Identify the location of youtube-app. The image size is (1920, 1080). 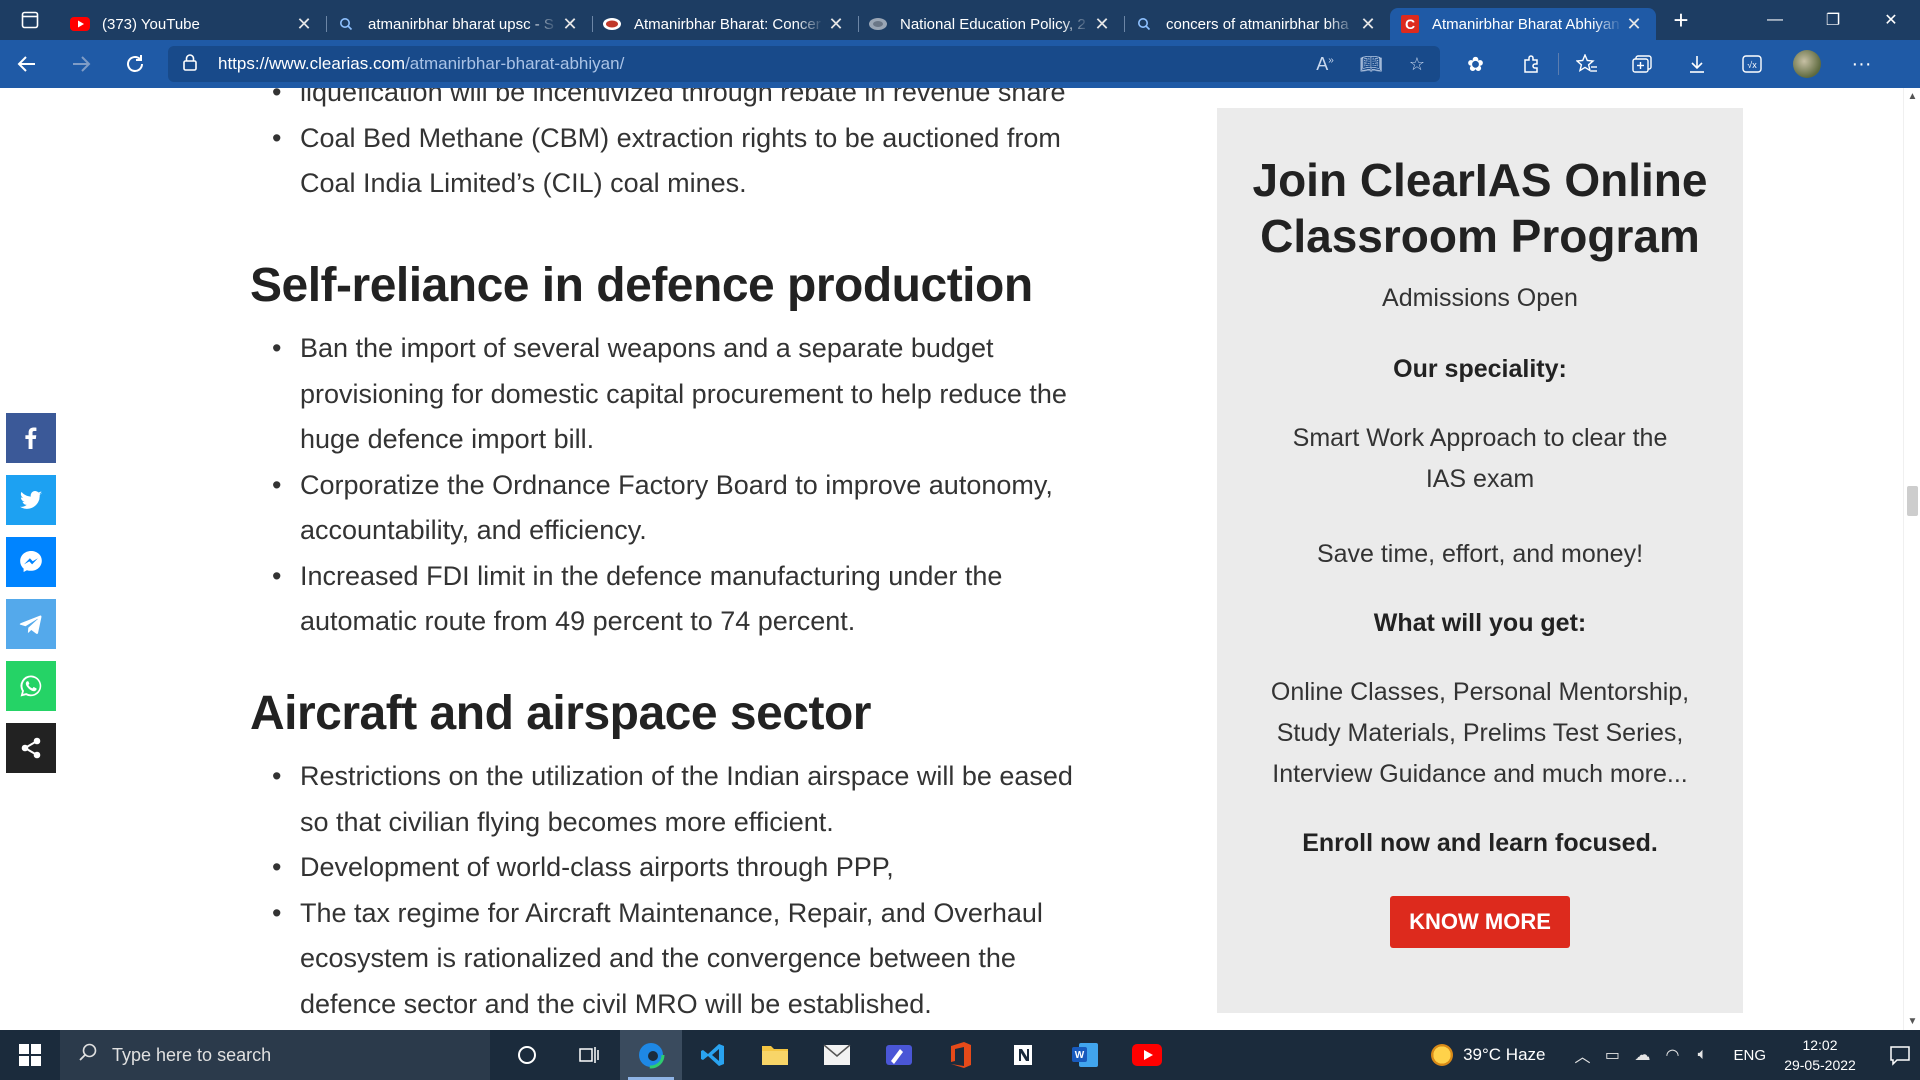
(1147, 1055).